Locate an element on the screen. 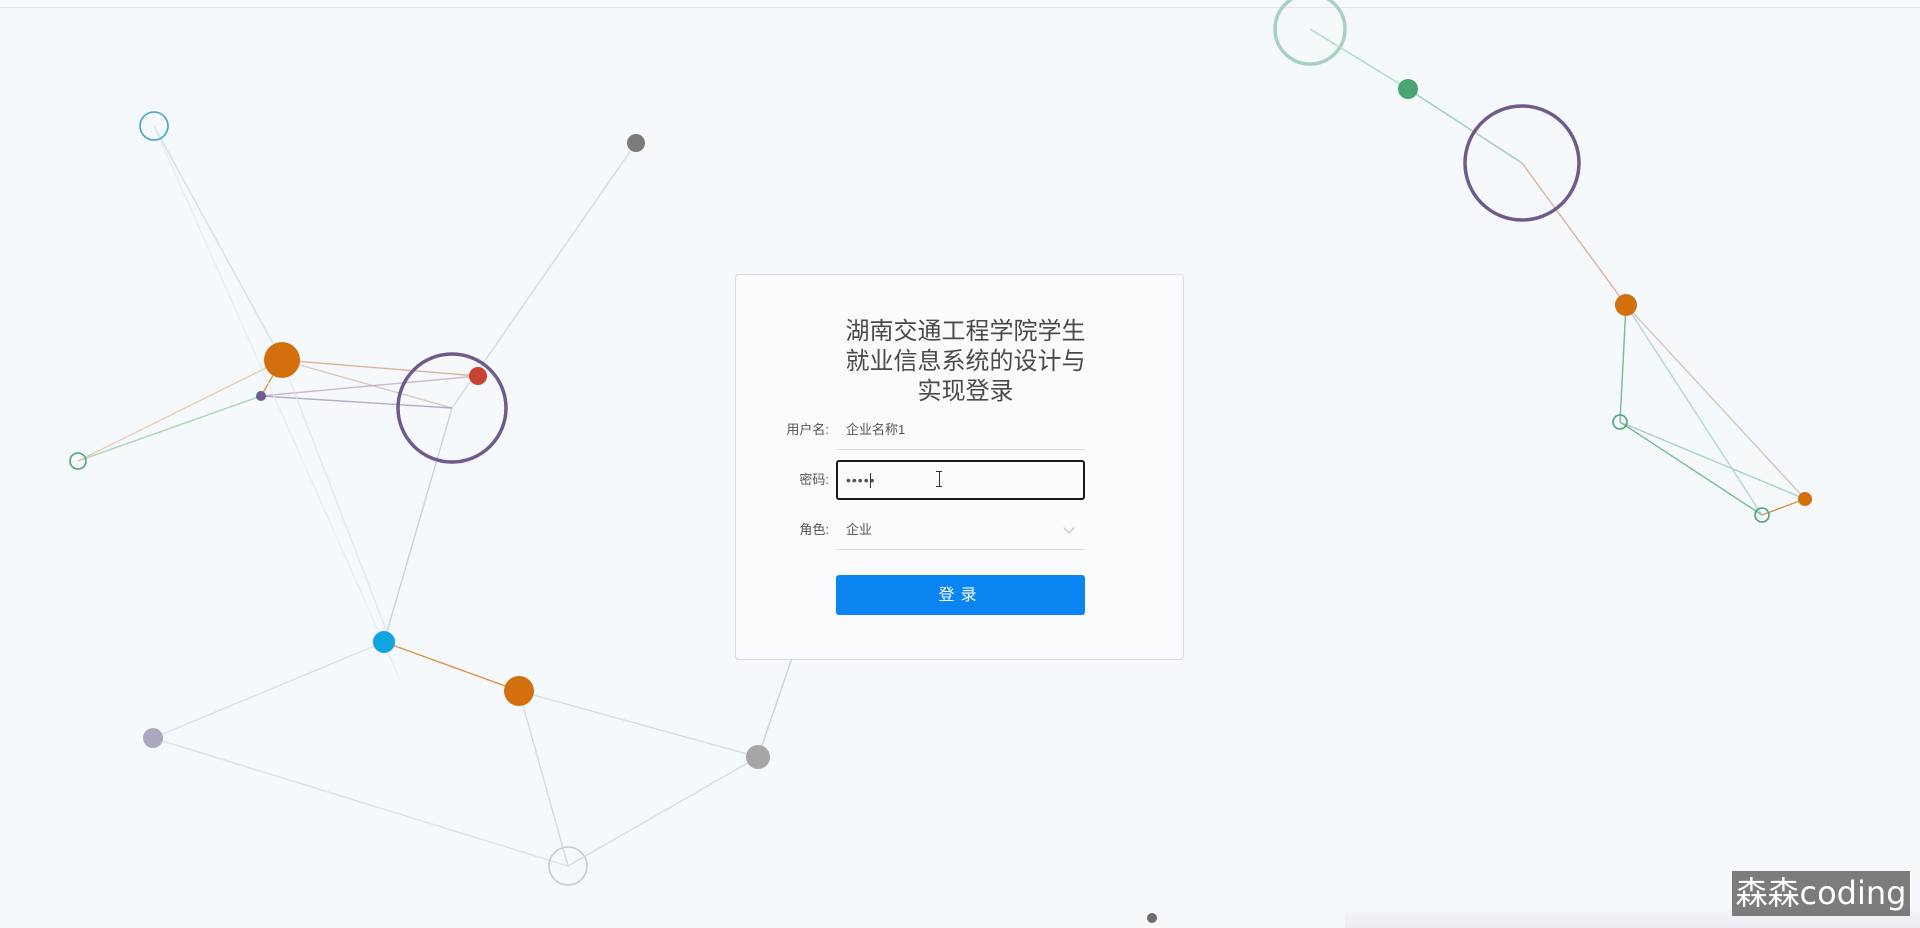  role-row: 角色: 企业 is located at coordinates (960, 530).